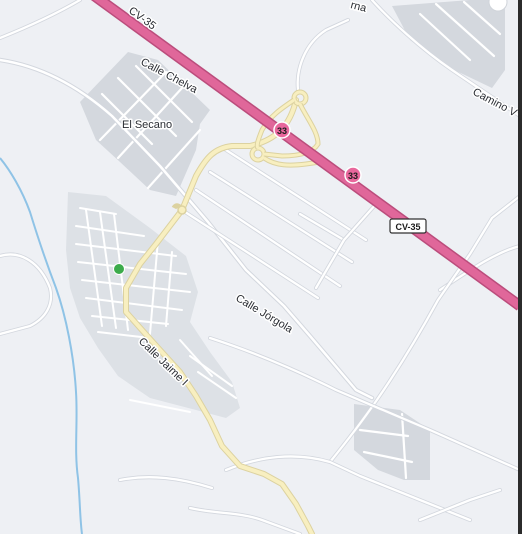  I want to click on exit-33-lower-label: 33, so click(353, 176).